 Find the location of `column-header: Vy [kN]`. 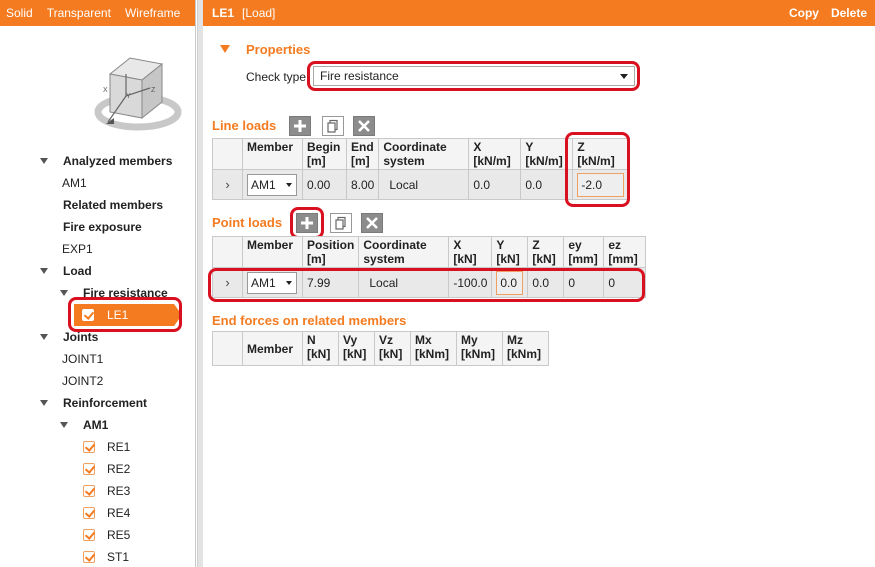

column-header: Vy [kN] is located at coordinates (356, 348).